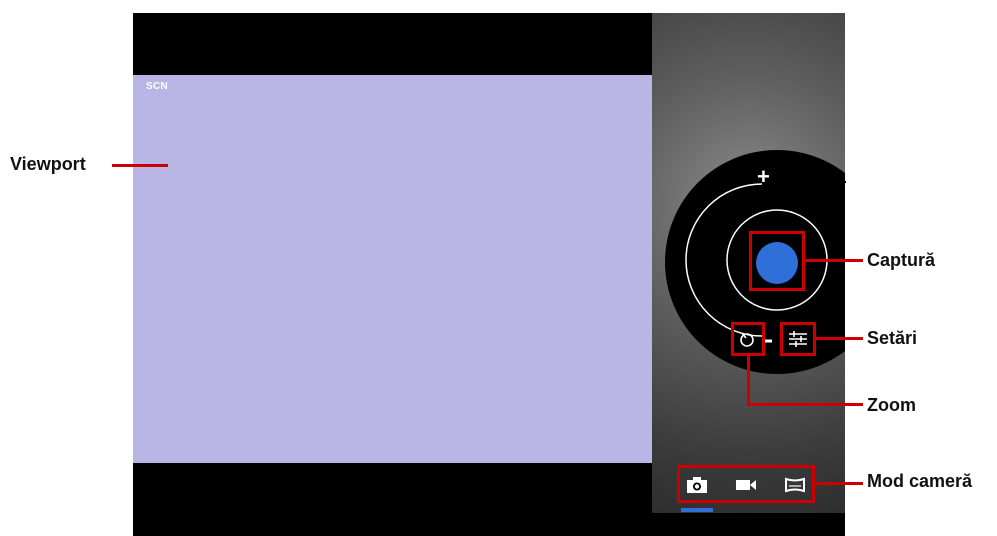 The height and width of the screenshot is (536, 997). What do you see at coordinates (157, 86) in the screenshot?
I see `scene-mode-label: SCN` at bounding box center [157, 86].